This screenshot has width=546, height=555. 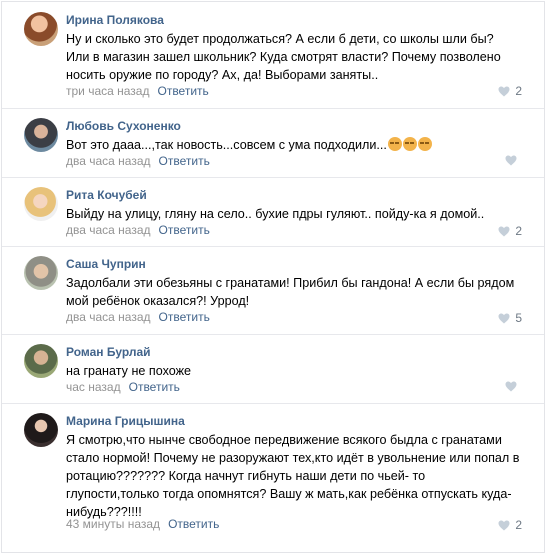 What do you see at coordinates (129, 371) in the screenshot?
I see `comment-text: на гранату не похоже` at bounding box center [129, 371].